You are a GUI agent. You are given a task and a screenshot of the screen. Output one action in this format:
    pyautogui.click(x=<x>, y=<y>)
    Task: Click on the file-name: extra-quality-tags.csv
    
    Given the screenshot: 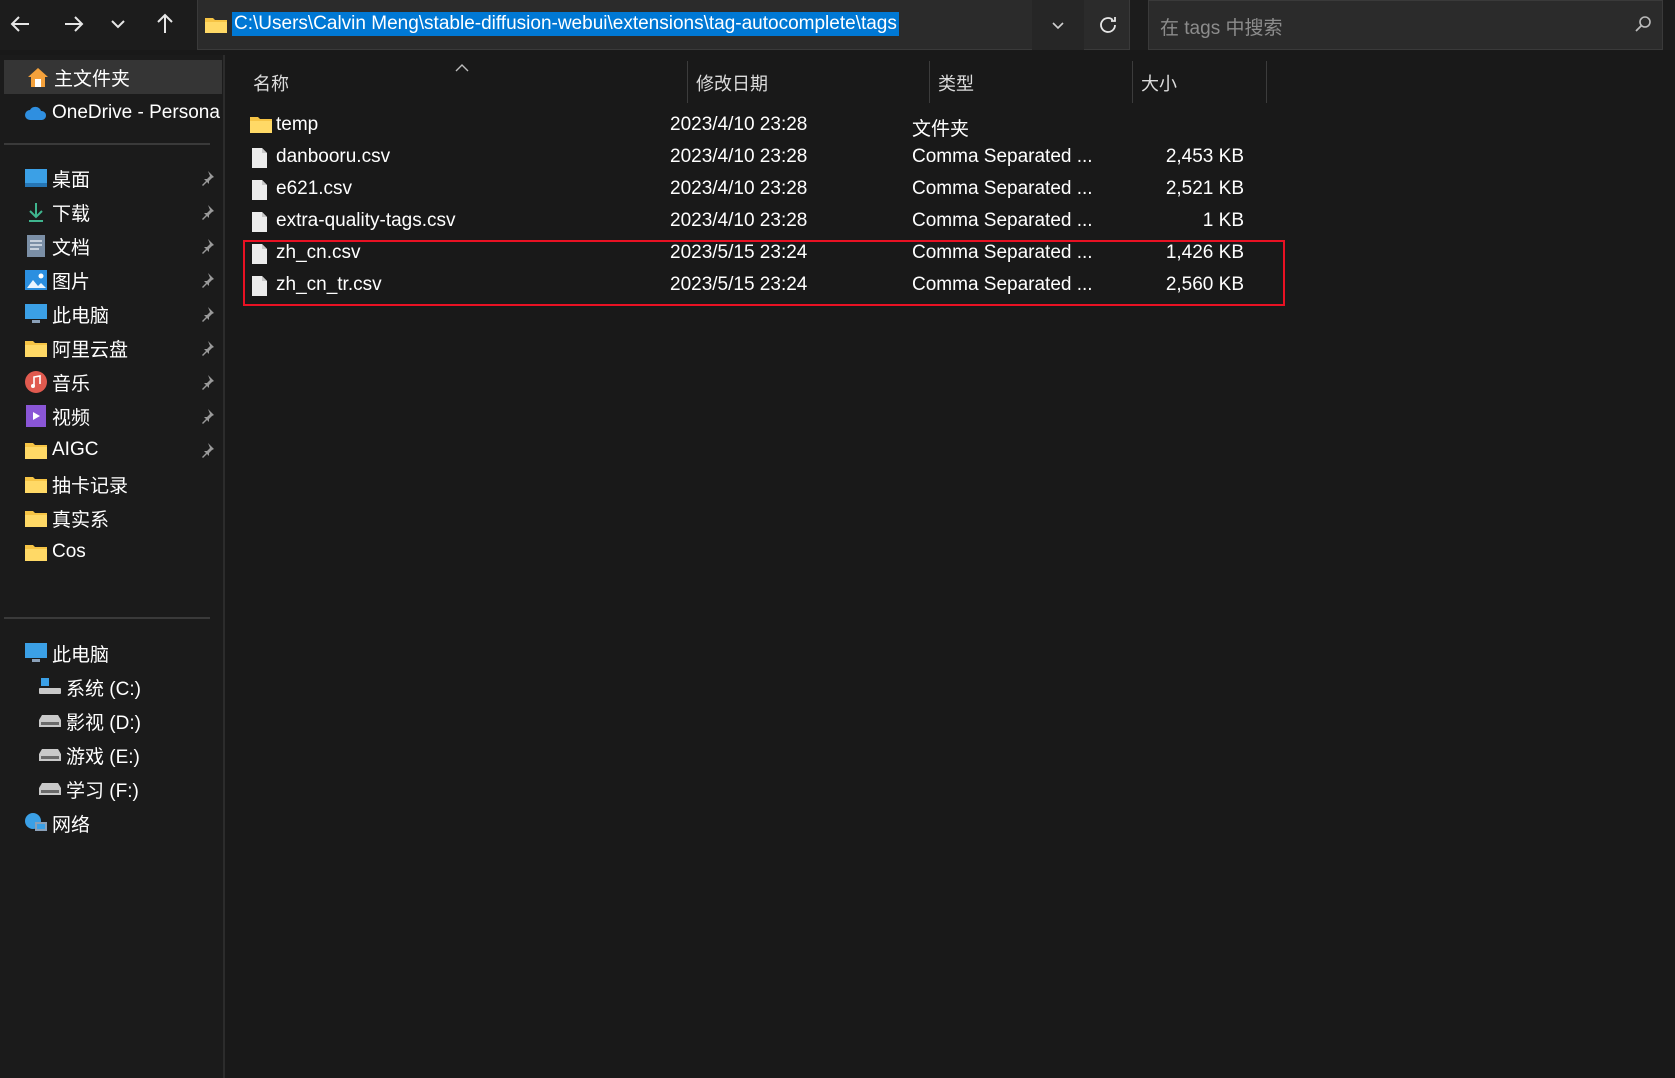 What is the action you would take?
    pyautogui.click(x=366, y=220)
    